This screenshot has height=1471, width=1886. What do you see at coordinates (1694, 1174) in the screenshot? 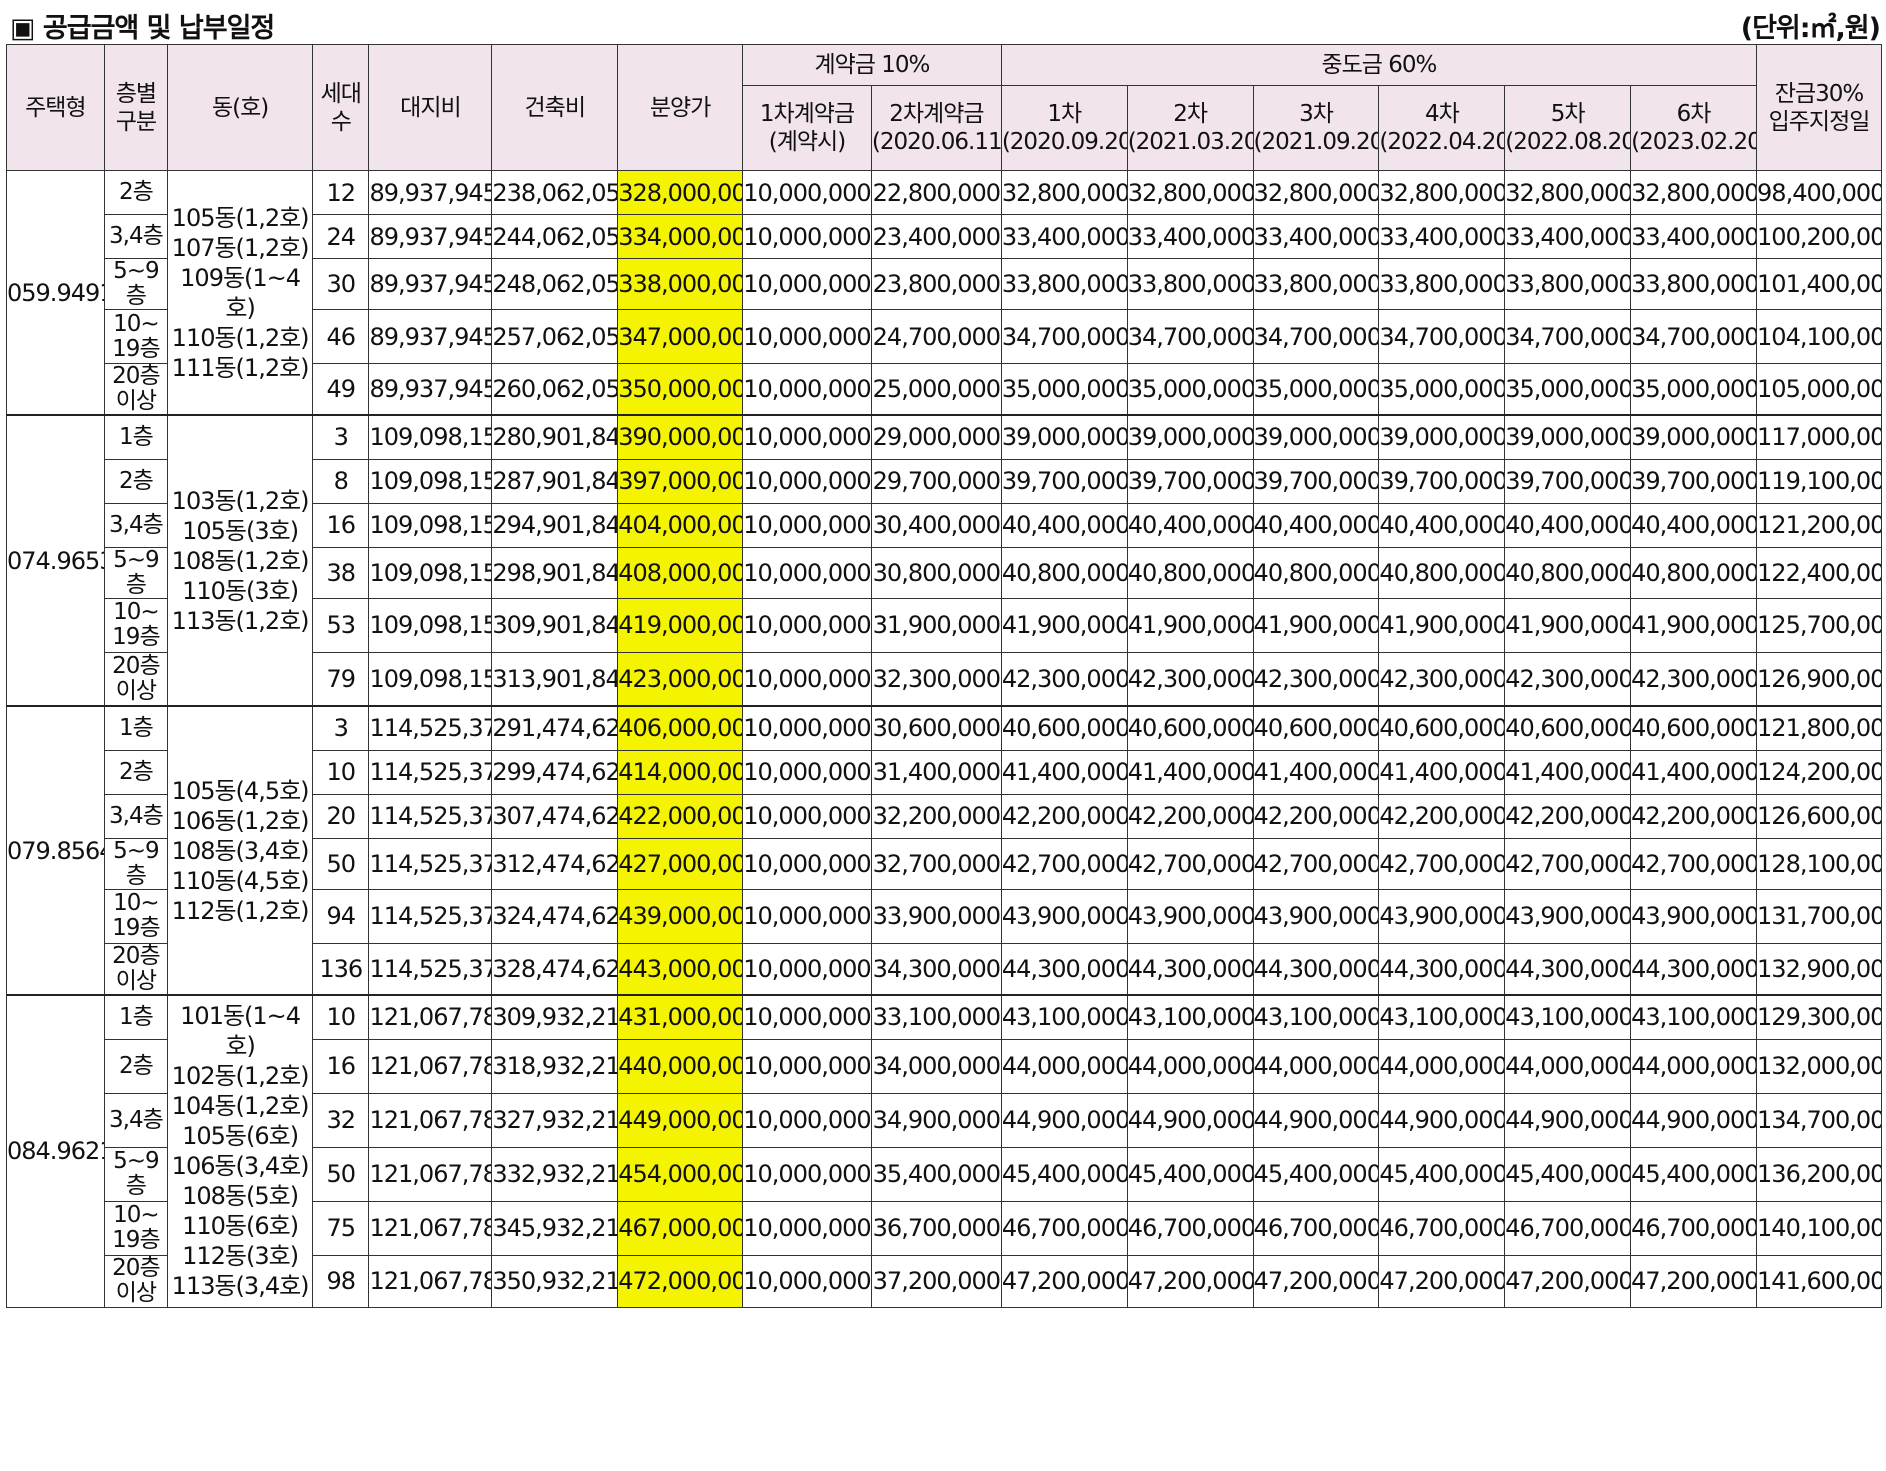
I see `interim-6-cell: 45,400,000` at bounding box center [1694, 1174].